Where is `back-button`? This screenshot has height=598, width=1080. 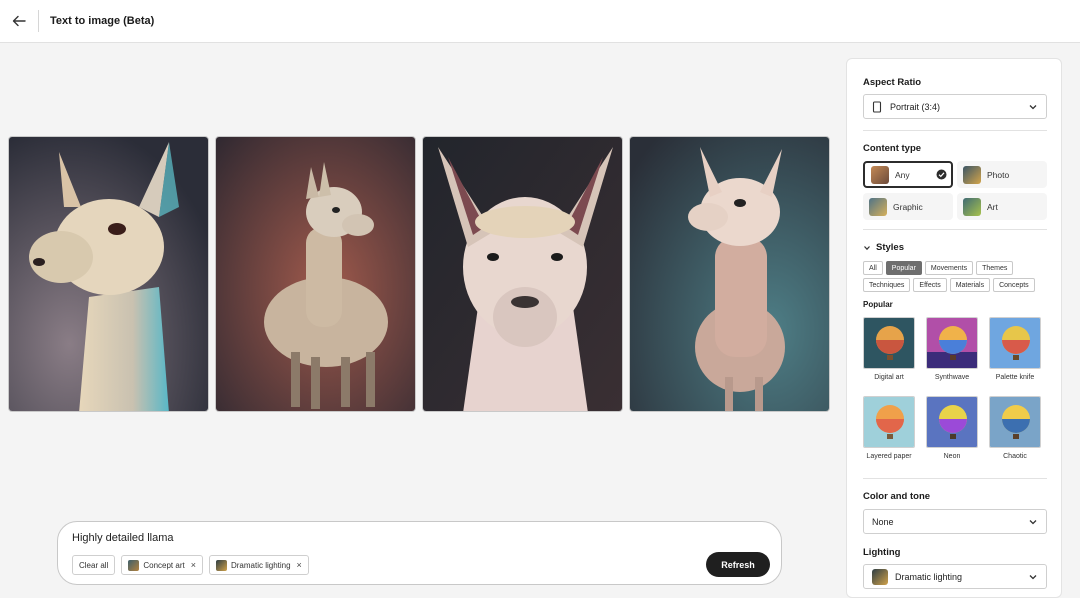
back-button is located at coordinates (19, 21).